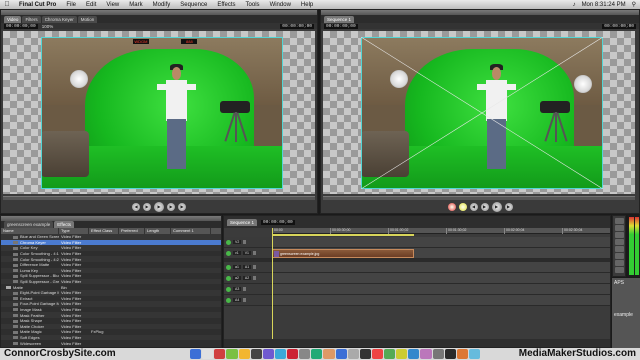 This screenshot has height=360, width=640. Describe the element at coordinates (31, 19) in the screenshot. I see `tab-filters: Filters` at that location.